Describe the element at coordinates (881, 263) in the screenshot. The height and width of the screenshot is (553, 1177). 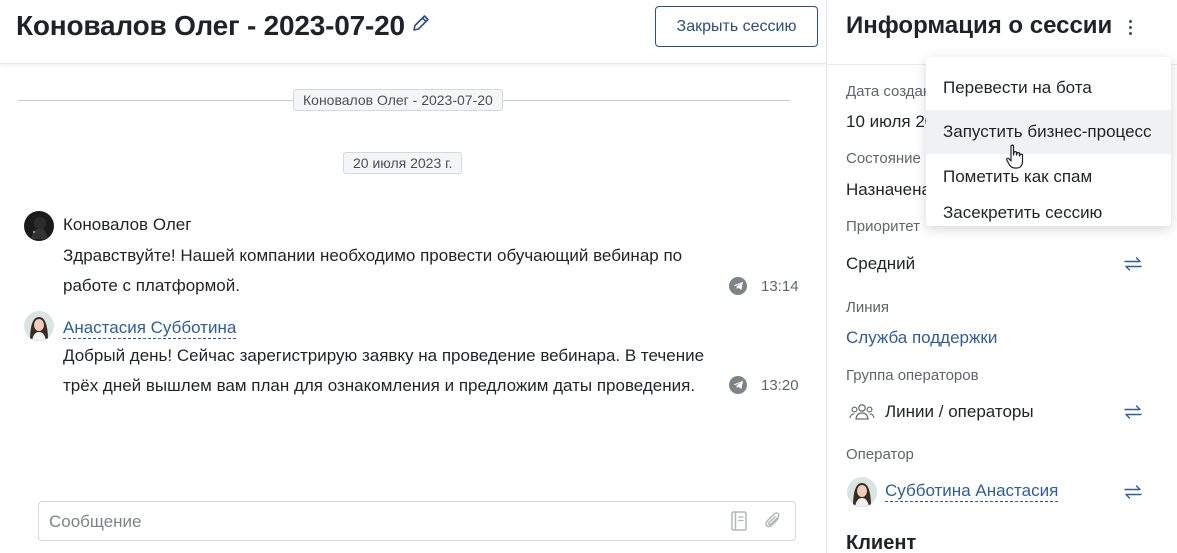
I see `priority-value: Средний` at that location.